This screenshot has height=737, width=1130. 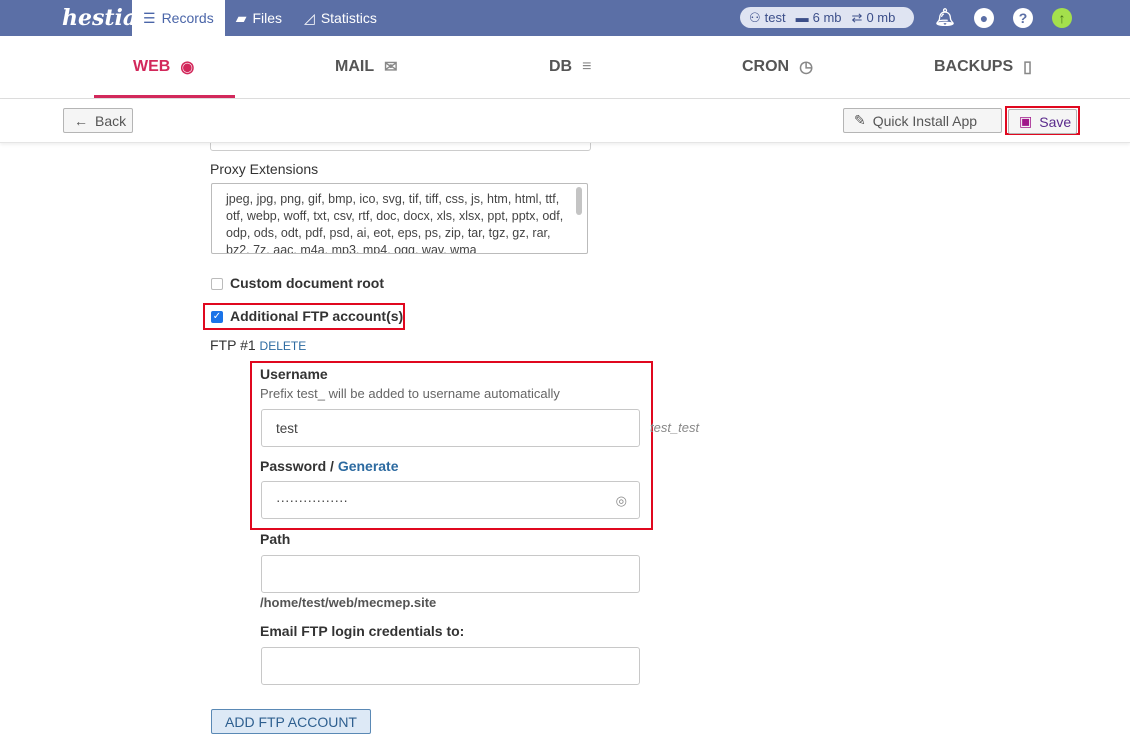 I want to click on toolbar: ← Back ✎ Quick Install App ▣ Save, so click(x=565, y=121).